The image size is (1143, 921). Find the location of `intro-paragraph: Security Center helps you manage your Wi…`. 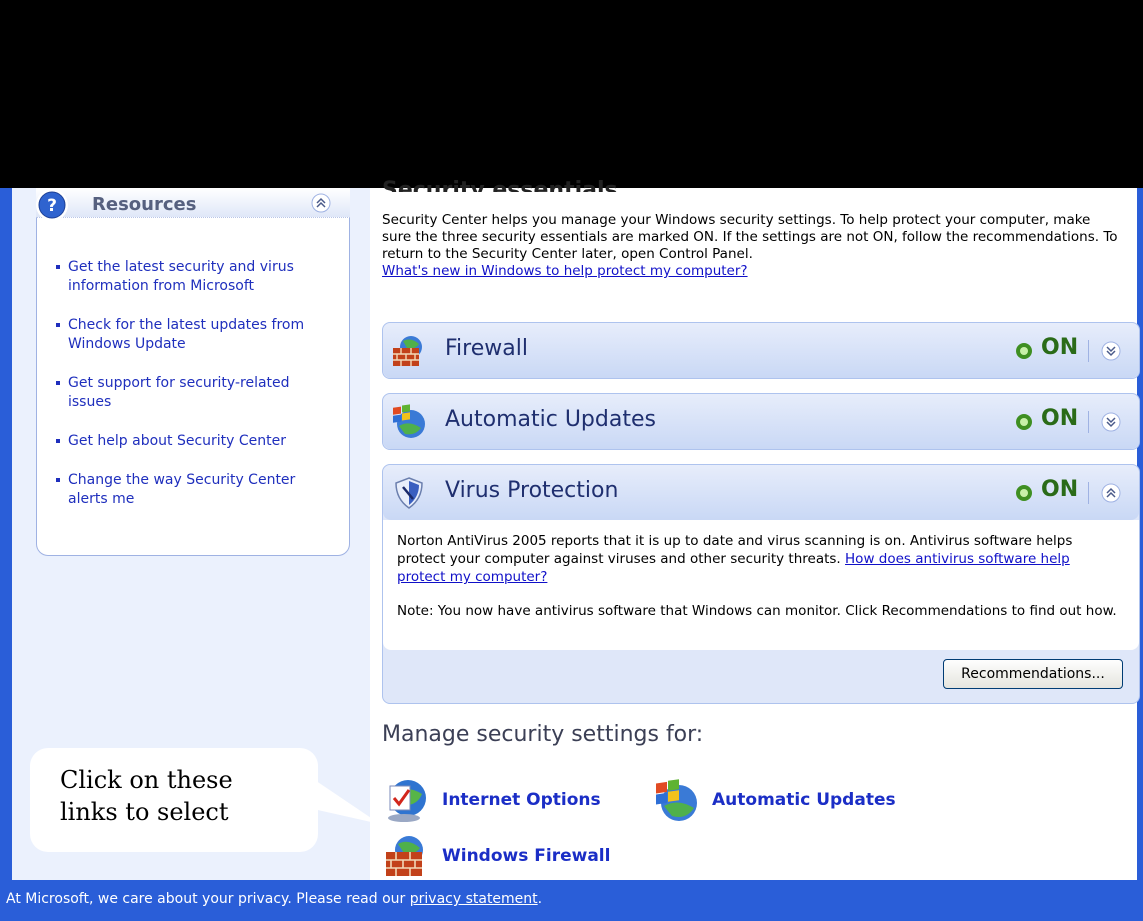

intro-paragraph: Security Center helps you manage your Wi… is located at coordinates (750, 237).